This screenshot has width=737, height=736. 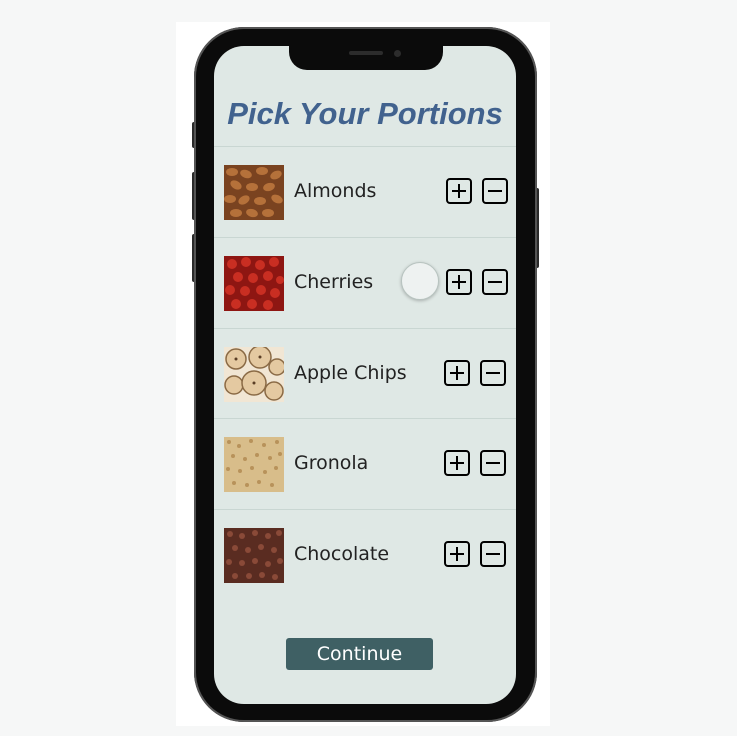 I want to click on continue-button: Continue, so click(x=359, y=654).